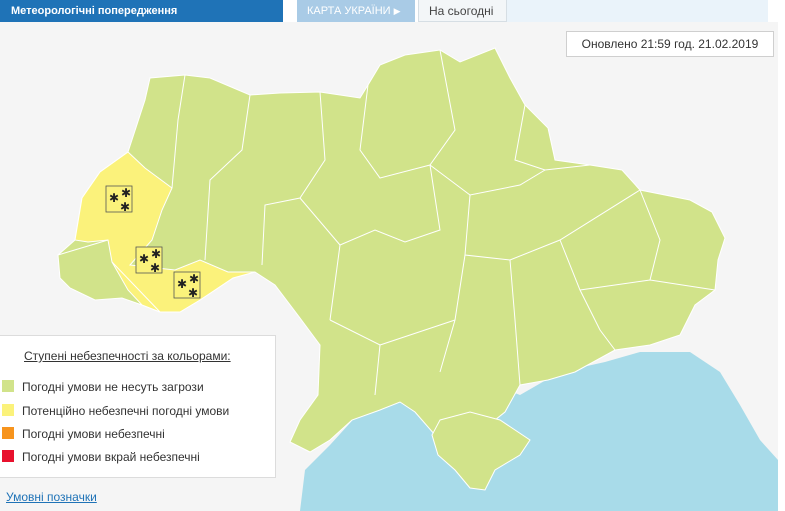 The image size is (785, 511). Describe the element at coordinates (113, 387) in the screenshot. I see `legend-item-label: Погодні умови не несуть загрози` at that location.